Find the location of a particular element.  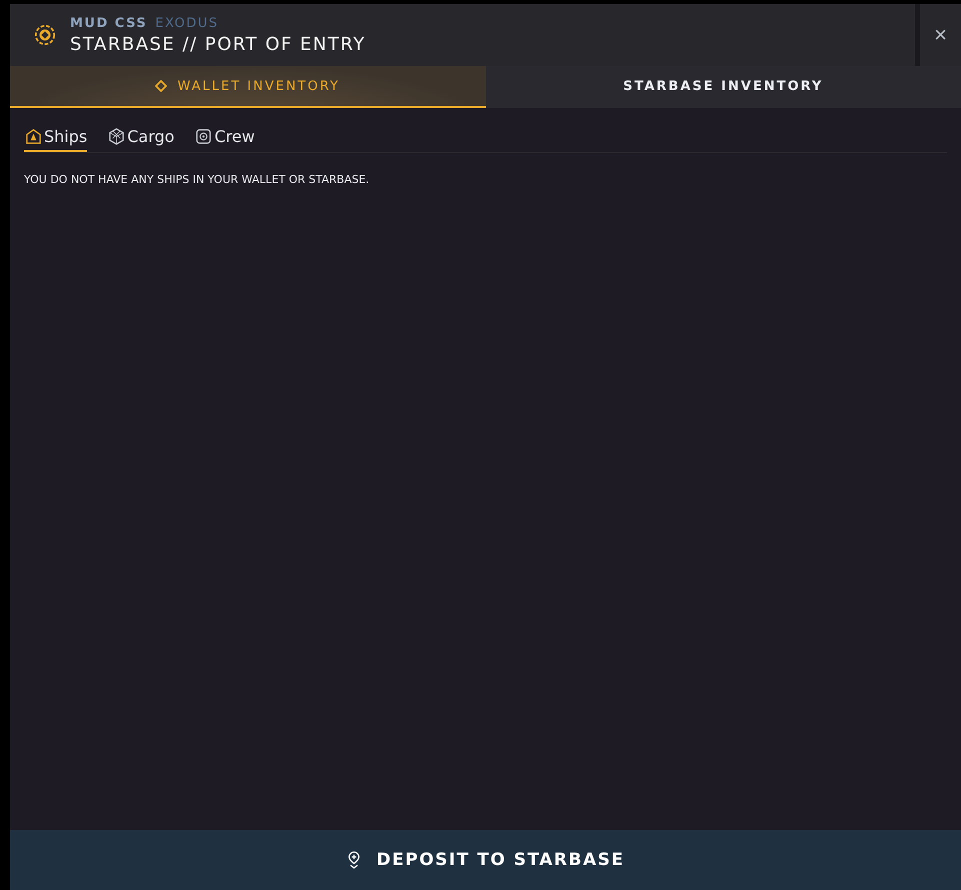

deposit-button: DEPOSIT TO STARBASE is located at coordinates (485, 860).